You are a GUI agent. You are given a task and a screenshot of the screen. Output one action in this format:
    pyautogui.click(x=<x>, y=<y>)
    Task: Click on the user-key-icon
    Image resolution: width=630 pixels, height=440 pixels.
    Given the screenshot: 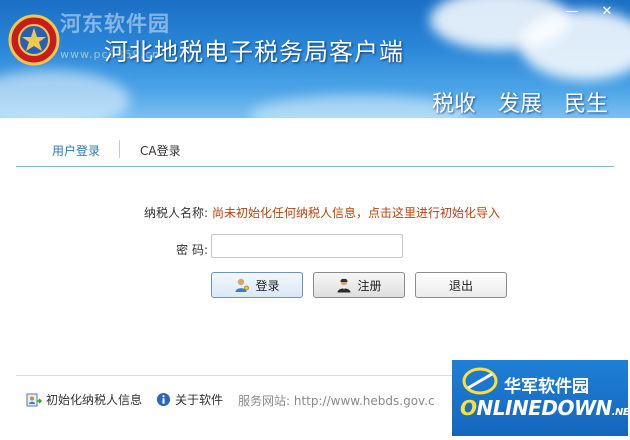 What is the action you would take?
    pyautogui.click(x=242, y=285)
    